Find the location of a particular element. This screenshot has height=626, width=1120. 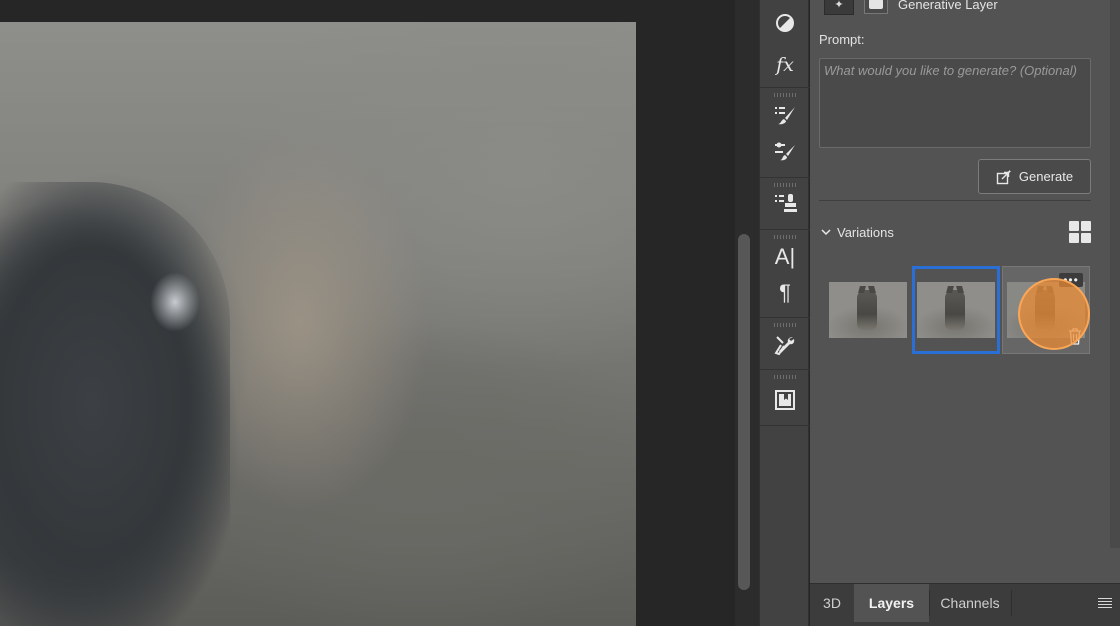

layer-mask-icon is located at coordinates (876, 7).